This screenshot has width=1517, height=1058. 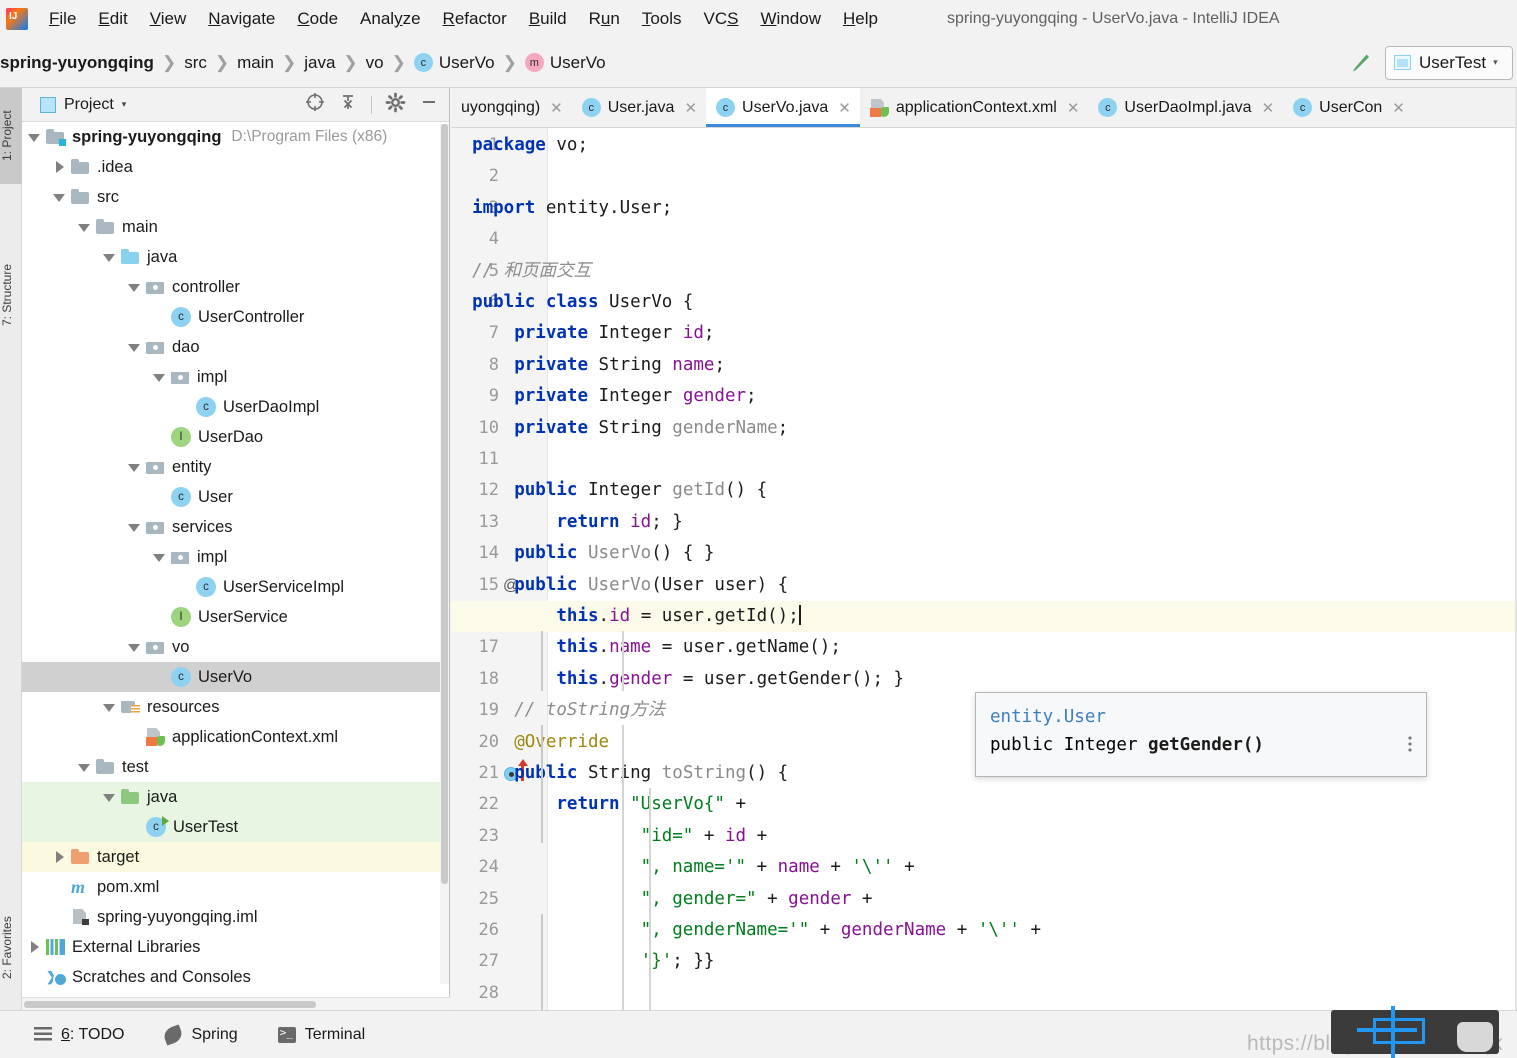 What do you see at coordinates (1201, 734) in the screenshot?
I see `quick-documentation-popup: entity.User public Integer getGender()` at bounding box center [1201, 734].